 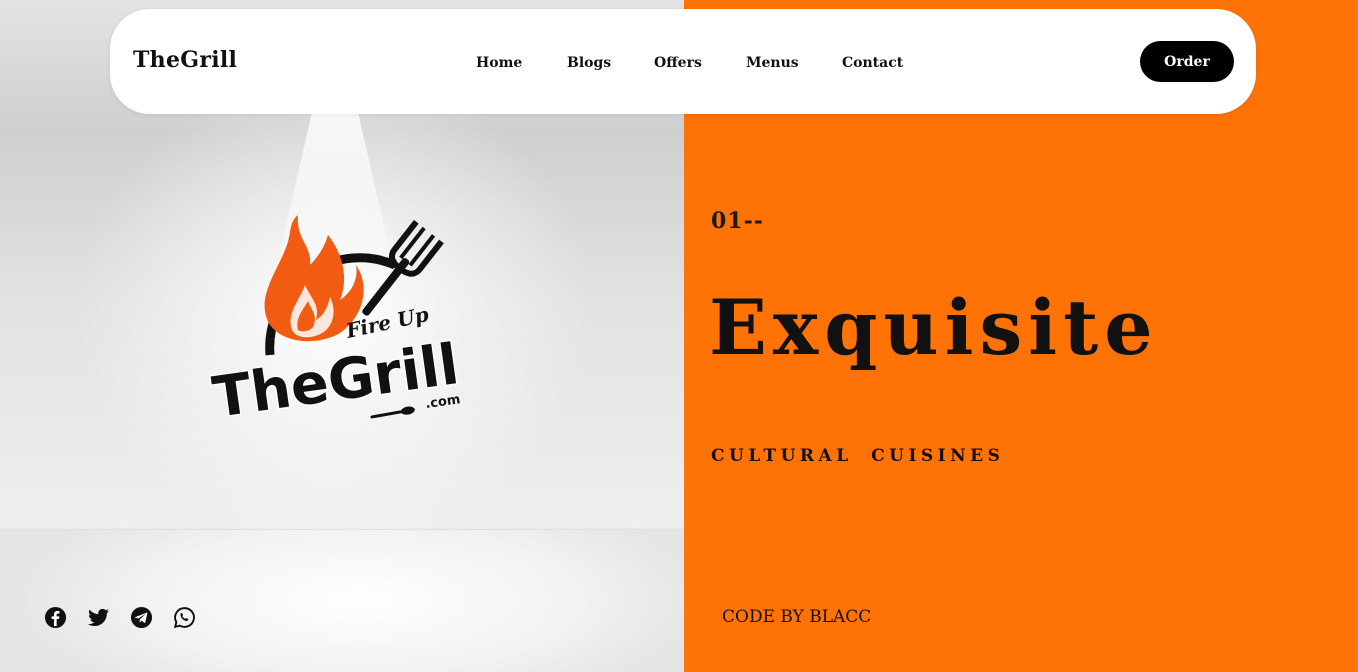 What do you see at coordinates (336, 323) in the screenshot?
I see `thegrill-logo: Fire Up TheGrill .com` at bounding box center [336, 323].